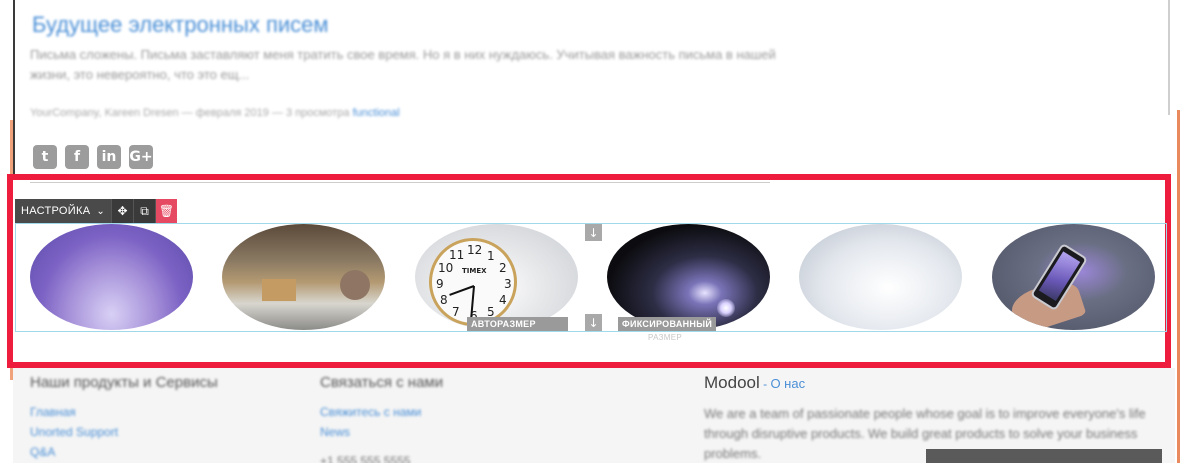 This screenshot has width=1180, height=463. I want to click on footer-link-contact: Свяжитесь с нами, so click(370, 412).